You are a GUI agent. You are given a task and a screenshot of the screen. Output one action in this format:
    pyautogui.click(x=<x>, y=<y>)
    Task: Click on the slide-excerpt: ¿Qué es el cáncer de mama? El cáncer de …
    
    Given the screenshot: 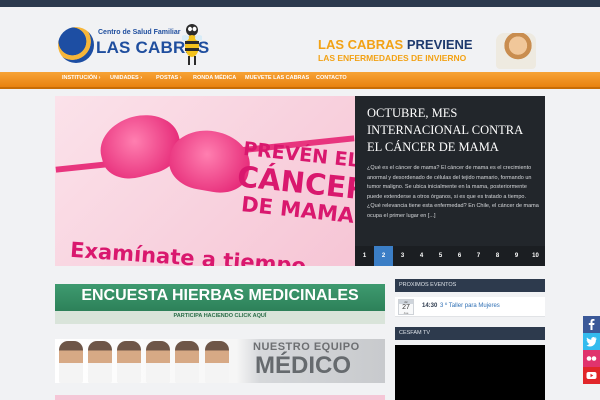 What is the action you would take?
    pyautogui.click(x=453, y=192)
    